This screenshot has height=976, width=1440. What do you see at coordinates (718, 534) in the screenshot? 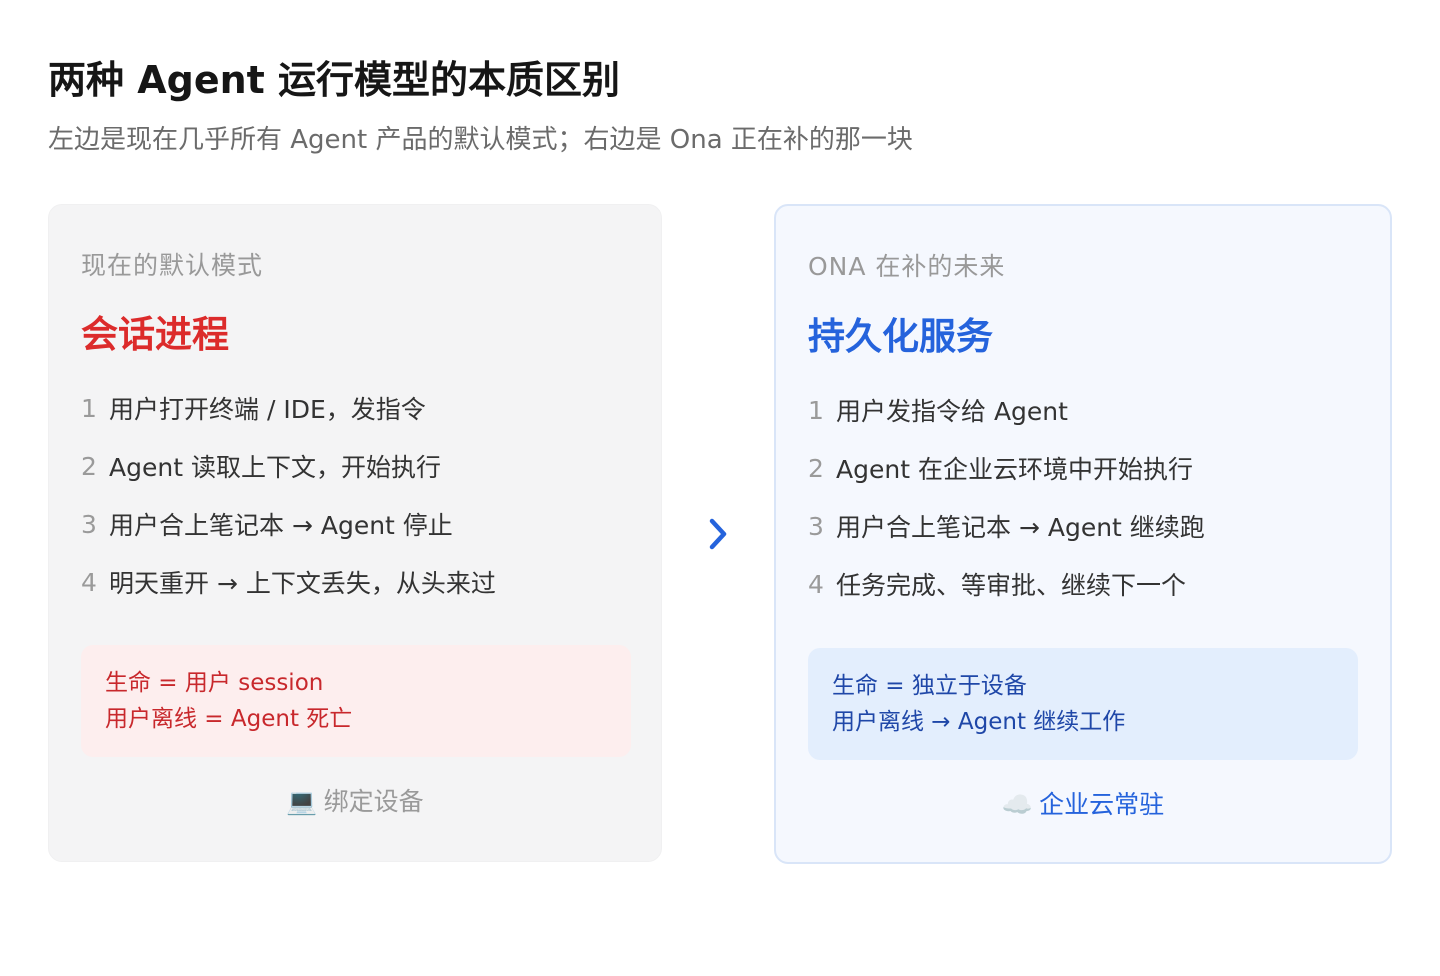
I see `chevron-right-icon` at bounding box center [718, 534].